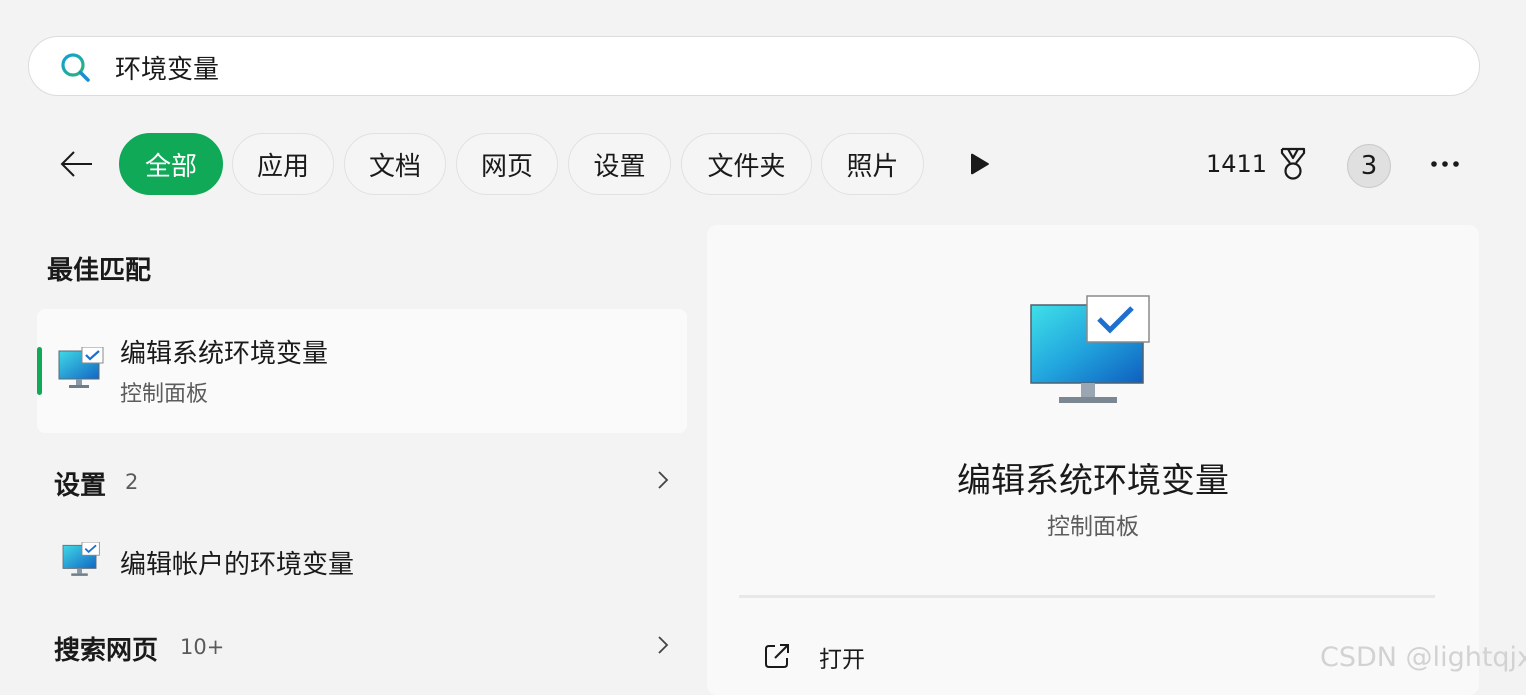 The height and width of the screenshot is (695, 1526). I want to click on best-match-item: 编辑系统环境变量 控制面板, so click(362, 371).